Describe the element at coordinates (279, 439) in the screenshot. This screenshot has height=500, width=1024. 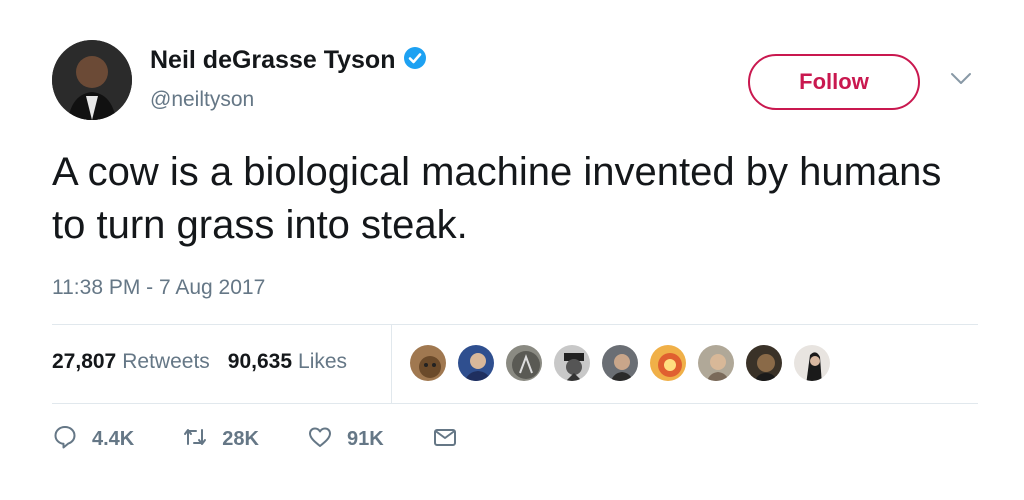
I see `tweet-actions: 4.4K 28K 91K` at that location.